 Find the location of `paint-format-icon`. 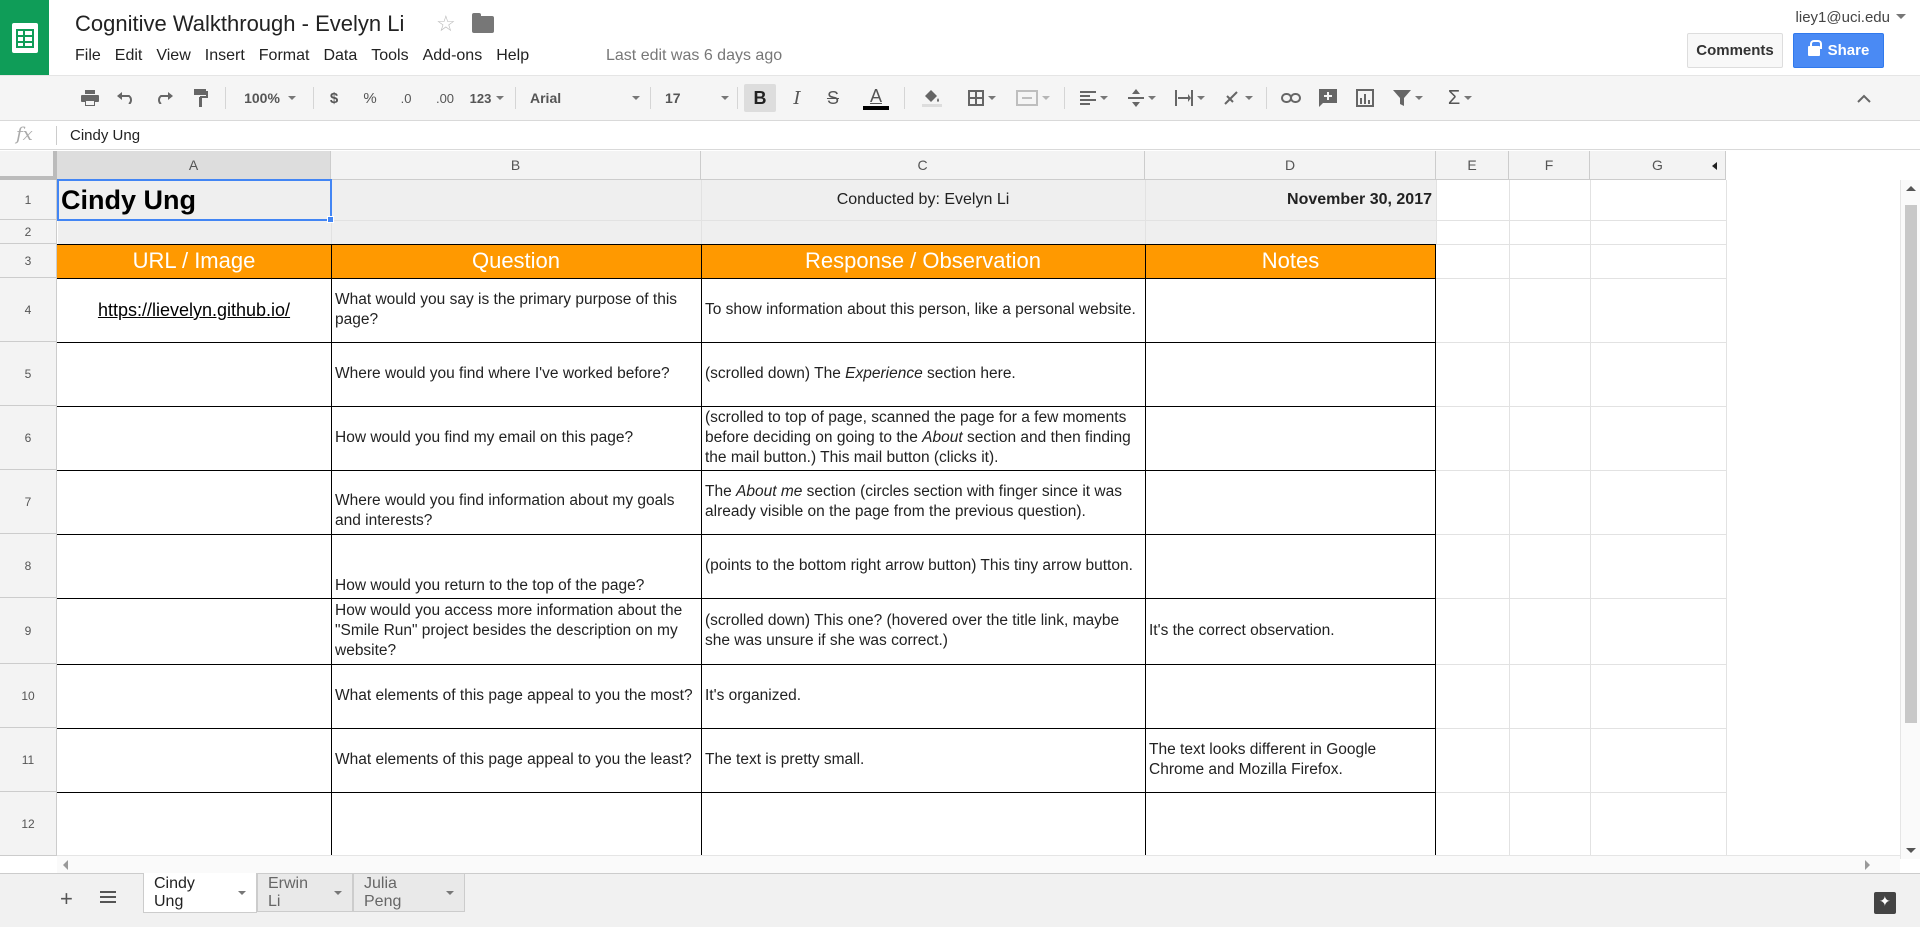

paint-format-icon is located at coordinates (201, 98).